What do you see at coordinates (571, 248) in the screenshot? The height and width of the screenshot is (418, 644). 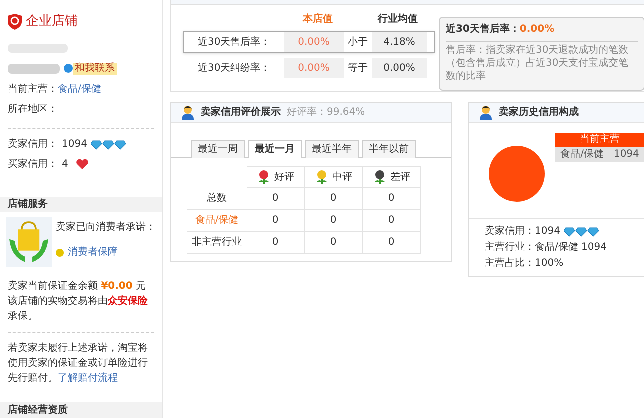 I see `detail-value: 食品/保健 1094` at bounding box center [571, 248].